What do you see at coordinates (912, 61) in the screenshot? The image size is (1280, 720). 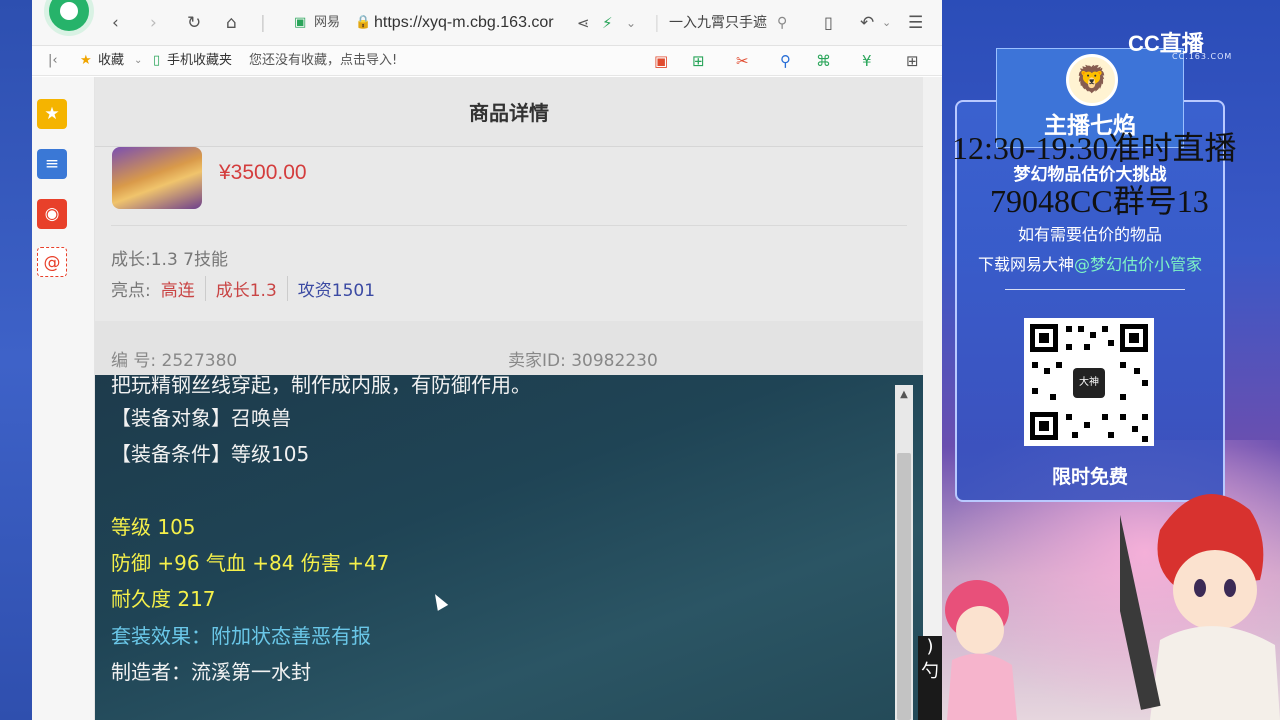 I see `apps-grid-icon: ⊞` at bounding box center [912, 61].